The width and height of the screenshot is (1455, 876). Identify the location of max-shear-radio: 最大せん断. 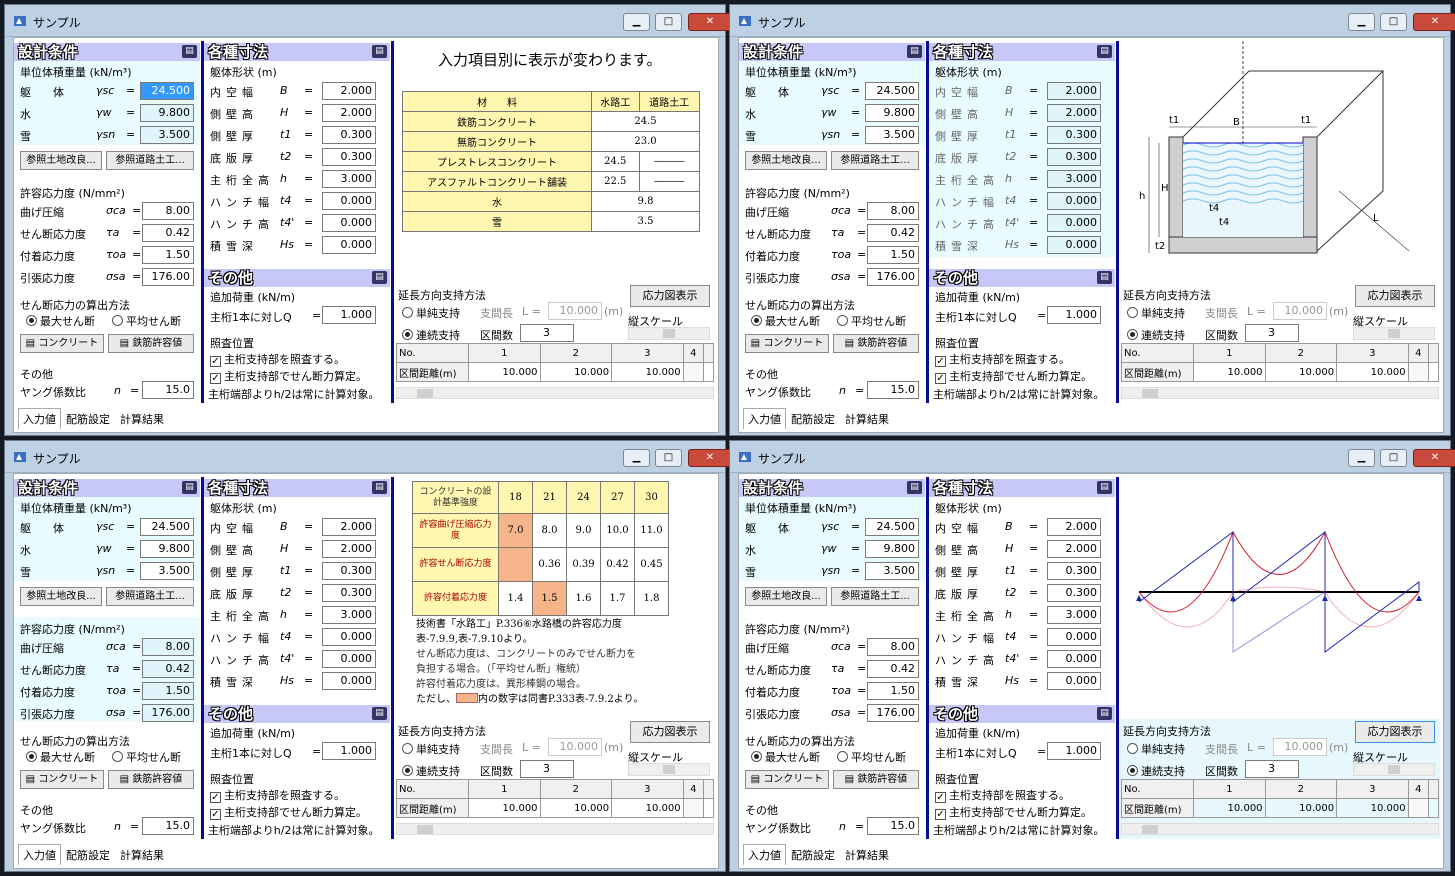
(785, 757).